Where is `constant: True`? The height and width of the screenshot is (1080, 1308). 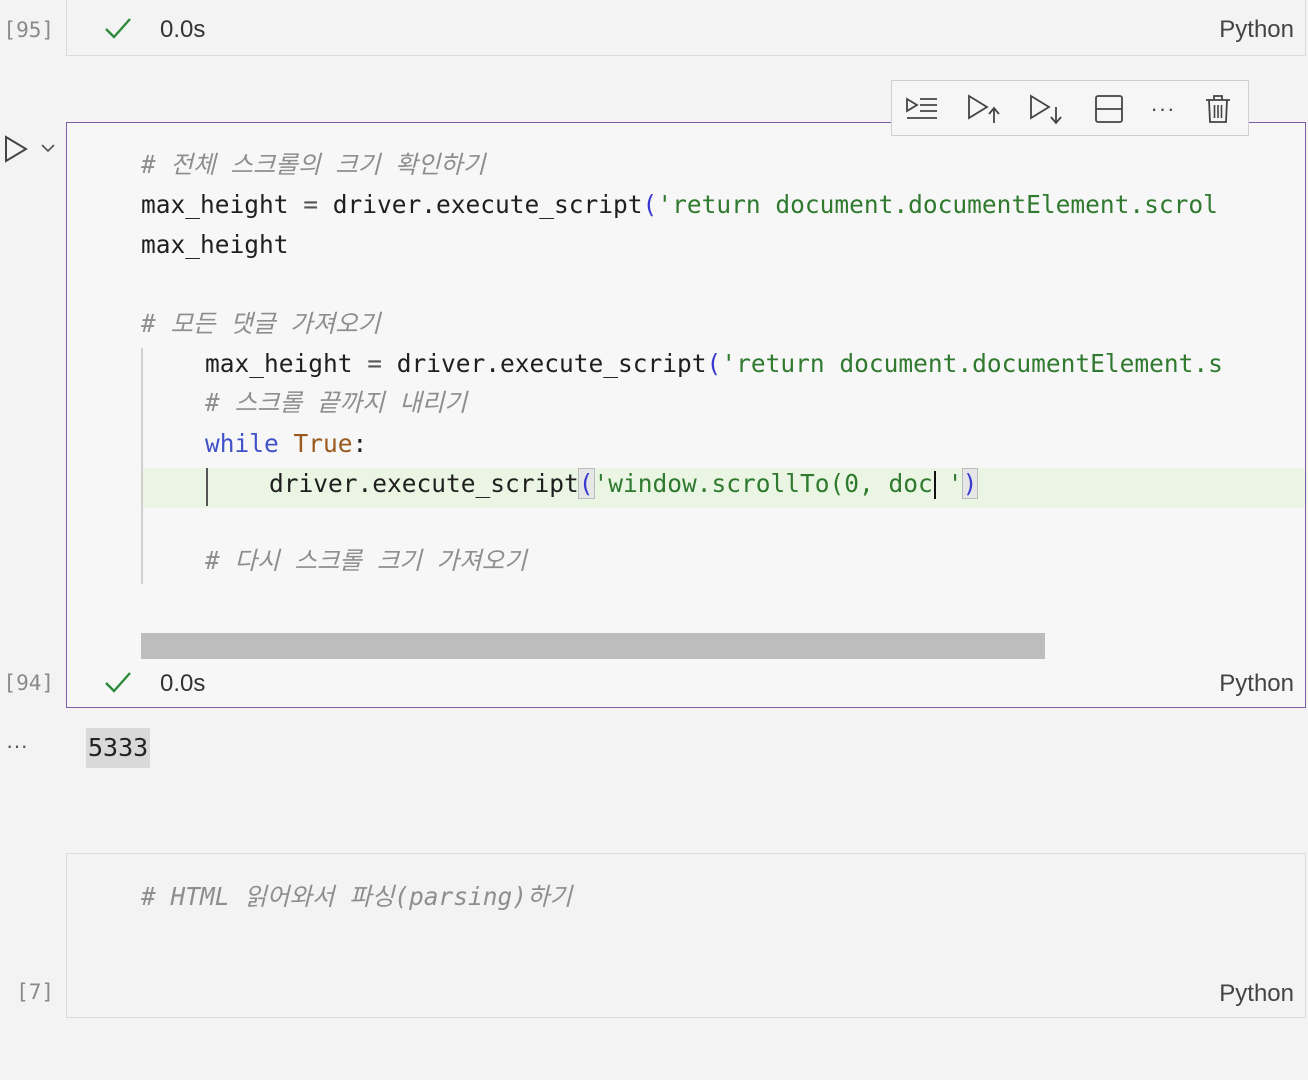
constant: True is located at coordinates (323, 443).